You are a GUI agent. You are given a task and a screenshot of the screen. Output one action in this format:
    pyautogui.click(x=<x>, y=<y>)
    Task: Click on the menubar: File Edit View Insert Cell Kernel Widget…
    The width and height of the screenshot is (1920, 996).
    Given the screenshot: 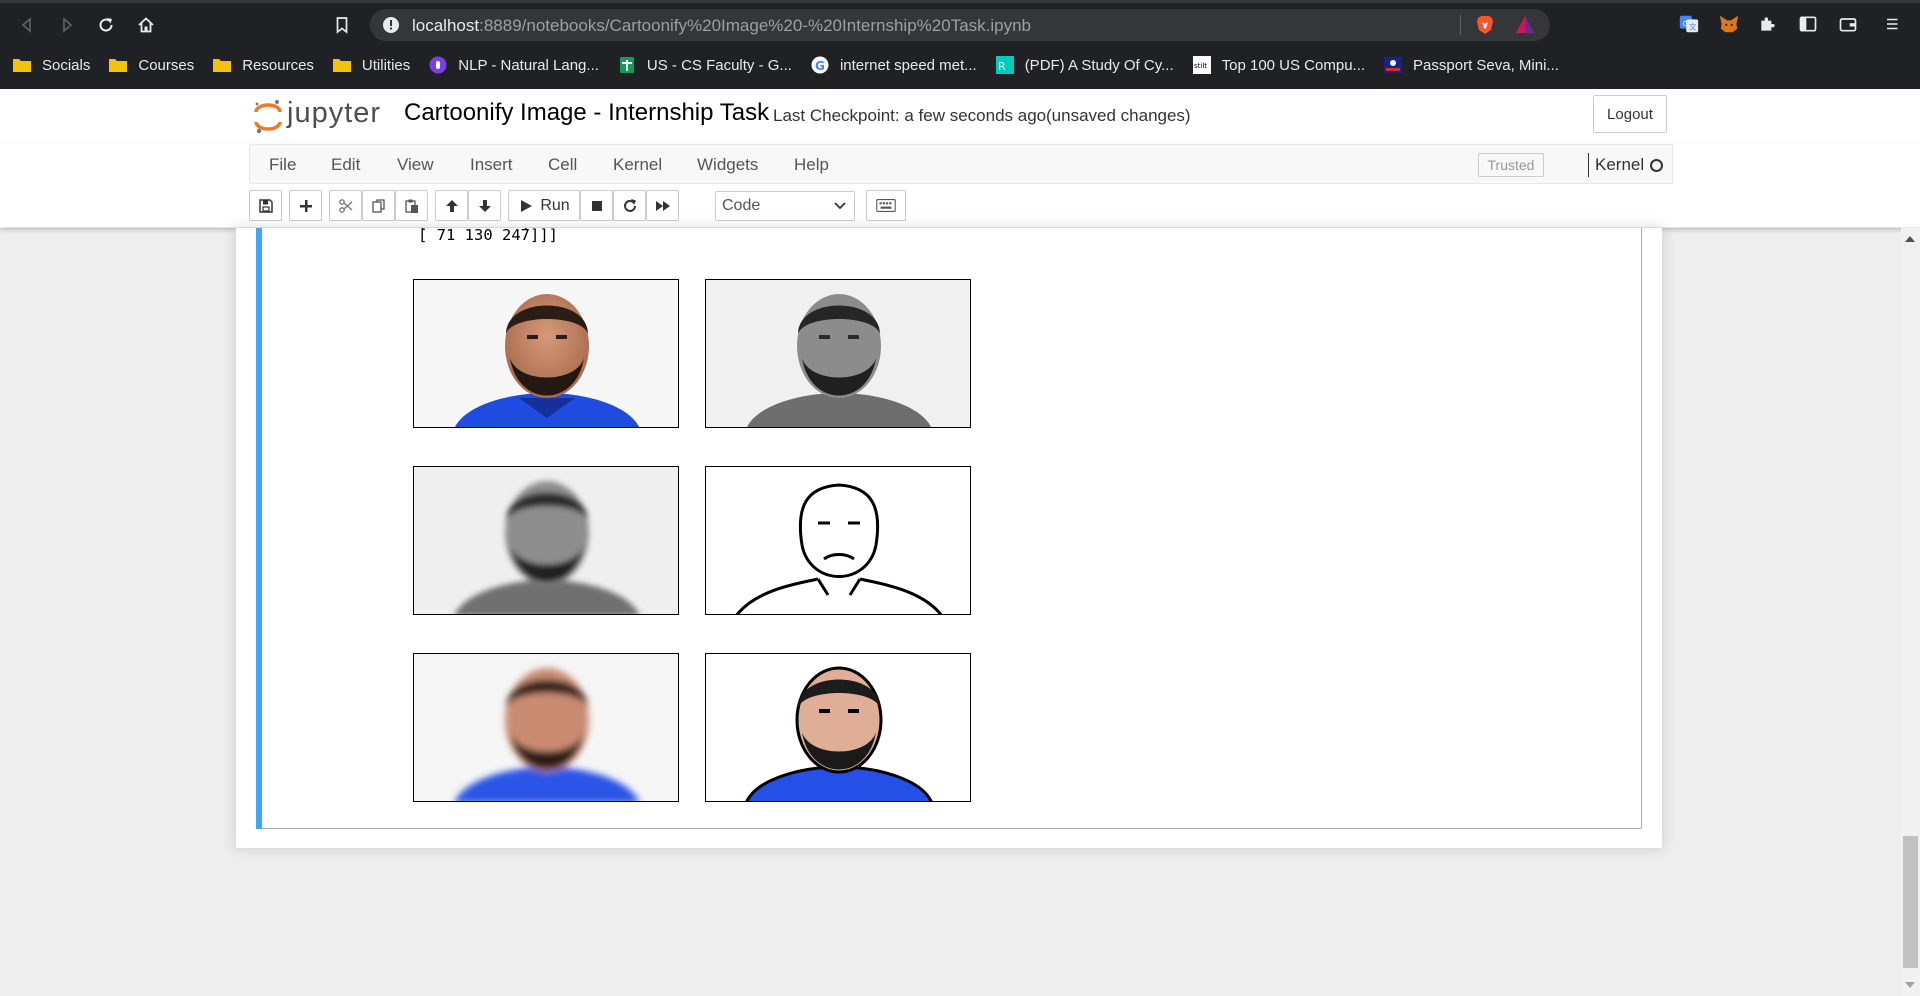 What is the action you would take?
    pyautogui.click(x=961, y=164)
    